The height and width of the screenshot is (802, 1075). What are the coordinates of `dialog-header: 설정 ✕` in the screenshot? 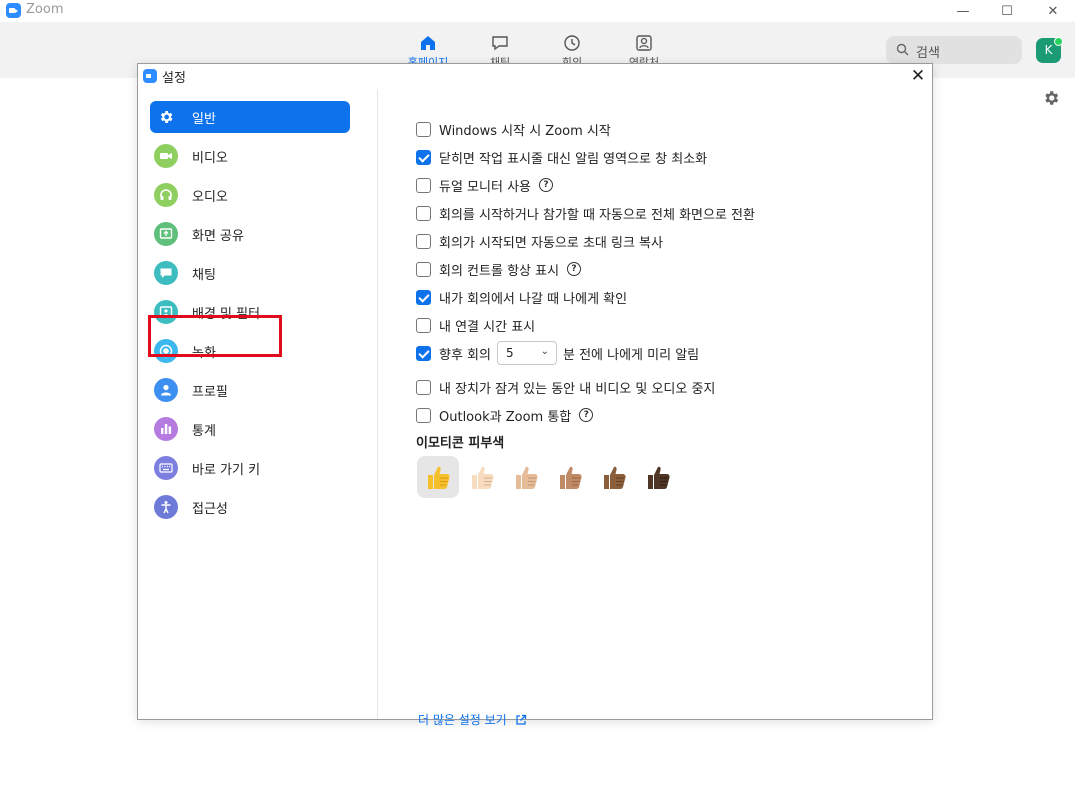 It's located at (535, 76).